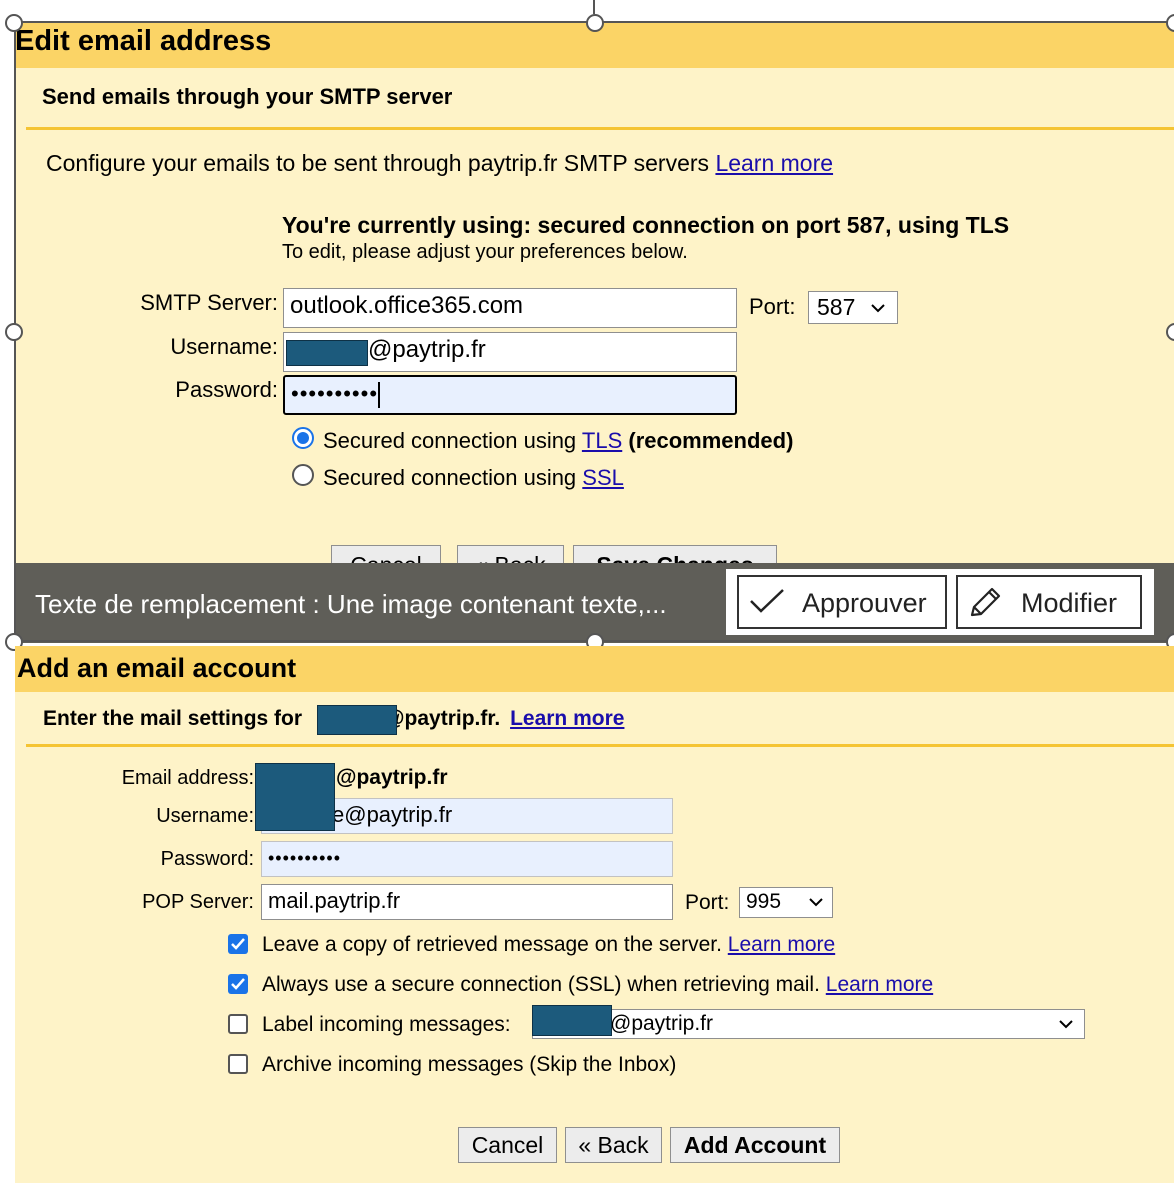  I want to click on redacted-account-name, so click(357, 720).